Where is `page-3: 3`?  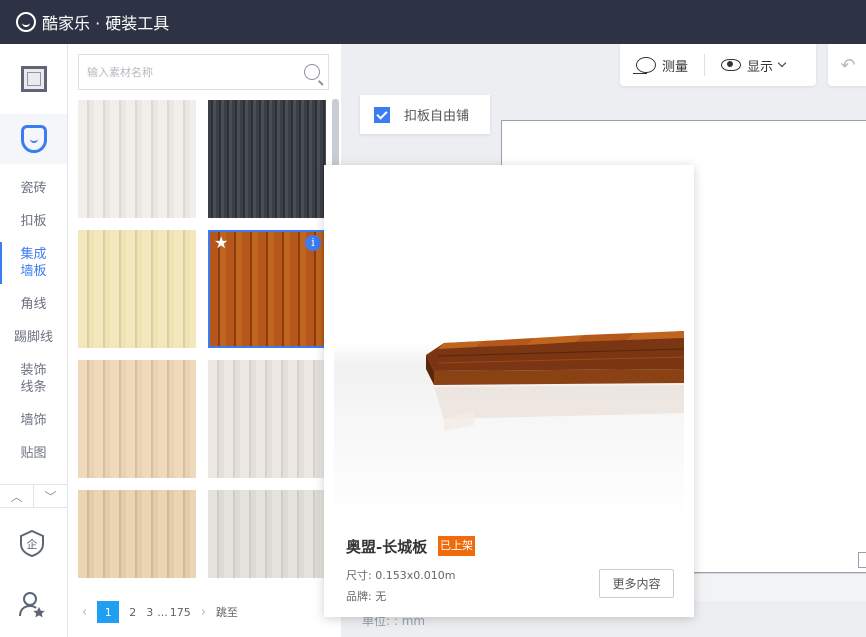 page-3: 3 is located at coordinates (149, 612).